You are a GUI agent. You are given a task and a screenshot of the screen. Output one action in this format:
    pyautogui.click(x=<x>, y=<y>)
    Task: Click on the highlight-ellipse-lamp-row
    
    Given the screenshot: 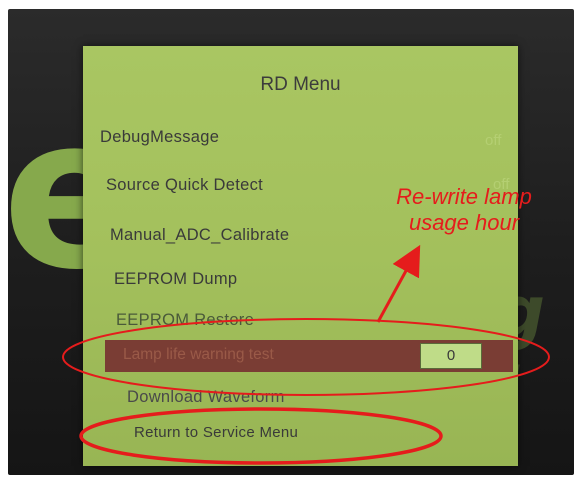 What is the action you would take?
    pyautogui.click(x=306, y=357)
    